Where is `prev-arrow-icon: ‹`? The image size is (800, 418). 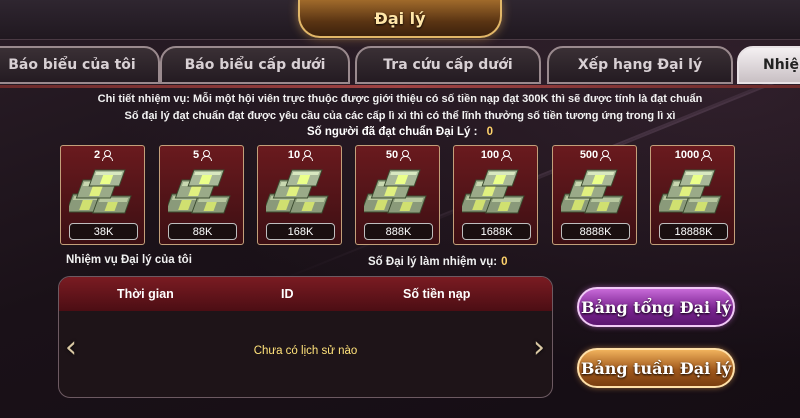 prev-arrow-icon: ‹ is located at coordinates (71, 347).